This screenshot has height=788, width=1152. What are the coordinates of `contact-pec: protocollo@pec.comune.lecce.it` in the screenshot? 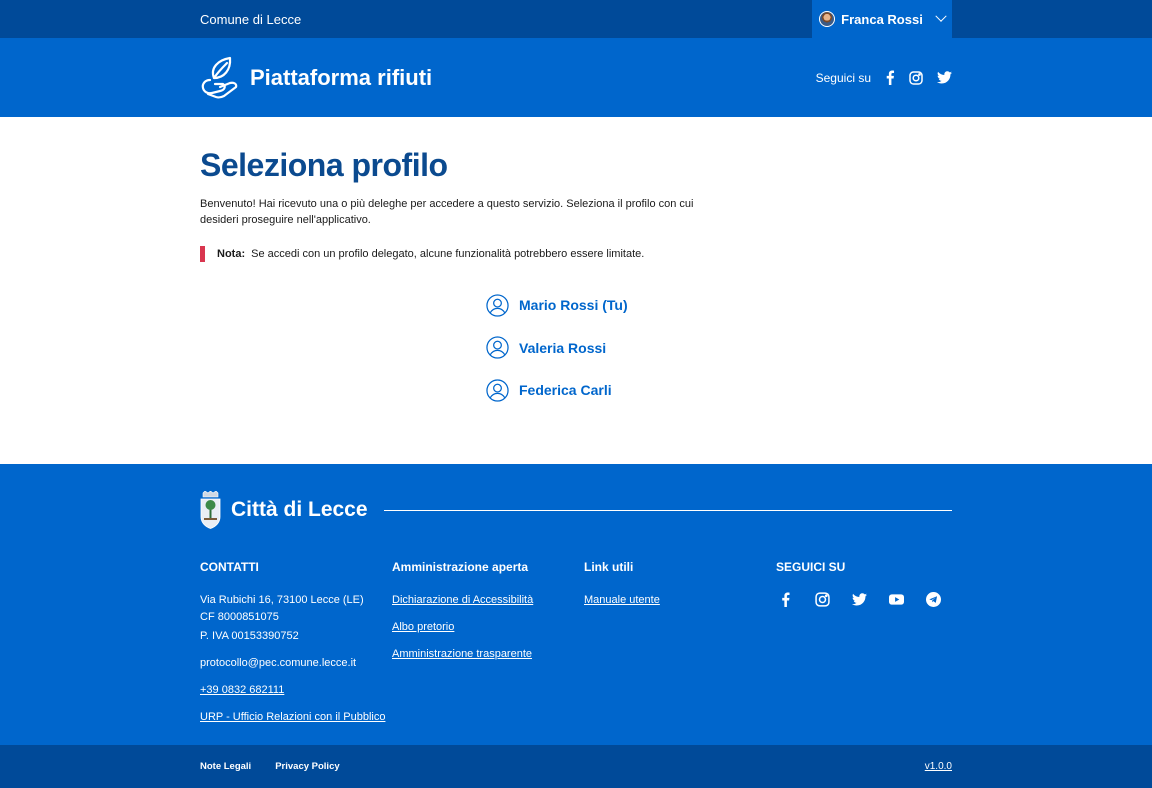 It's located at (278, 663).